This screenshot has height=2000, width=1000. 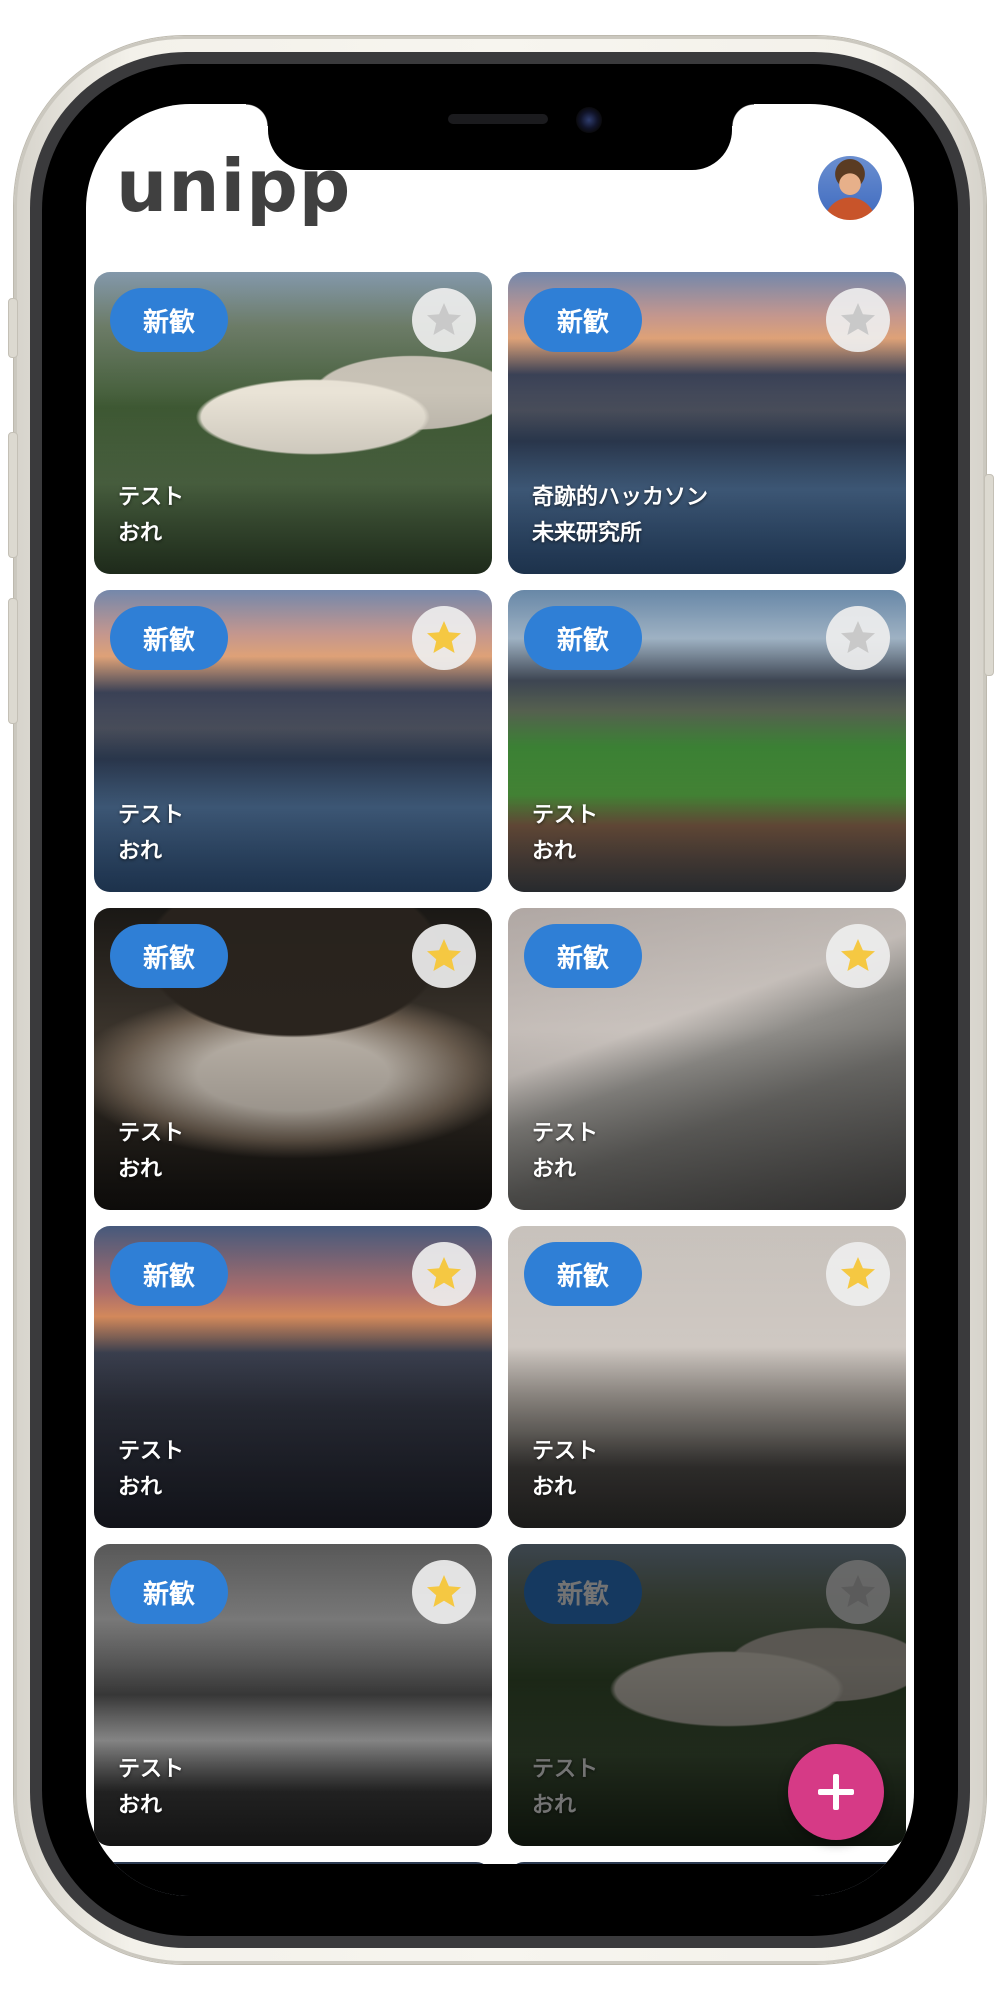 I want to click on card-author: 未来研究所, so click(x=587, y=533).